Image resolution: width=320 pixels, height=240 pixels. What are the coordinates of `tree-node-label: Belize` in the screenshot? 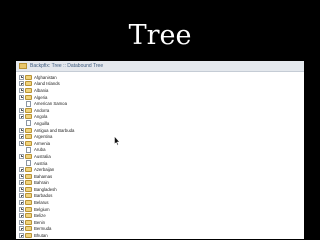 It's located at (40, 215).